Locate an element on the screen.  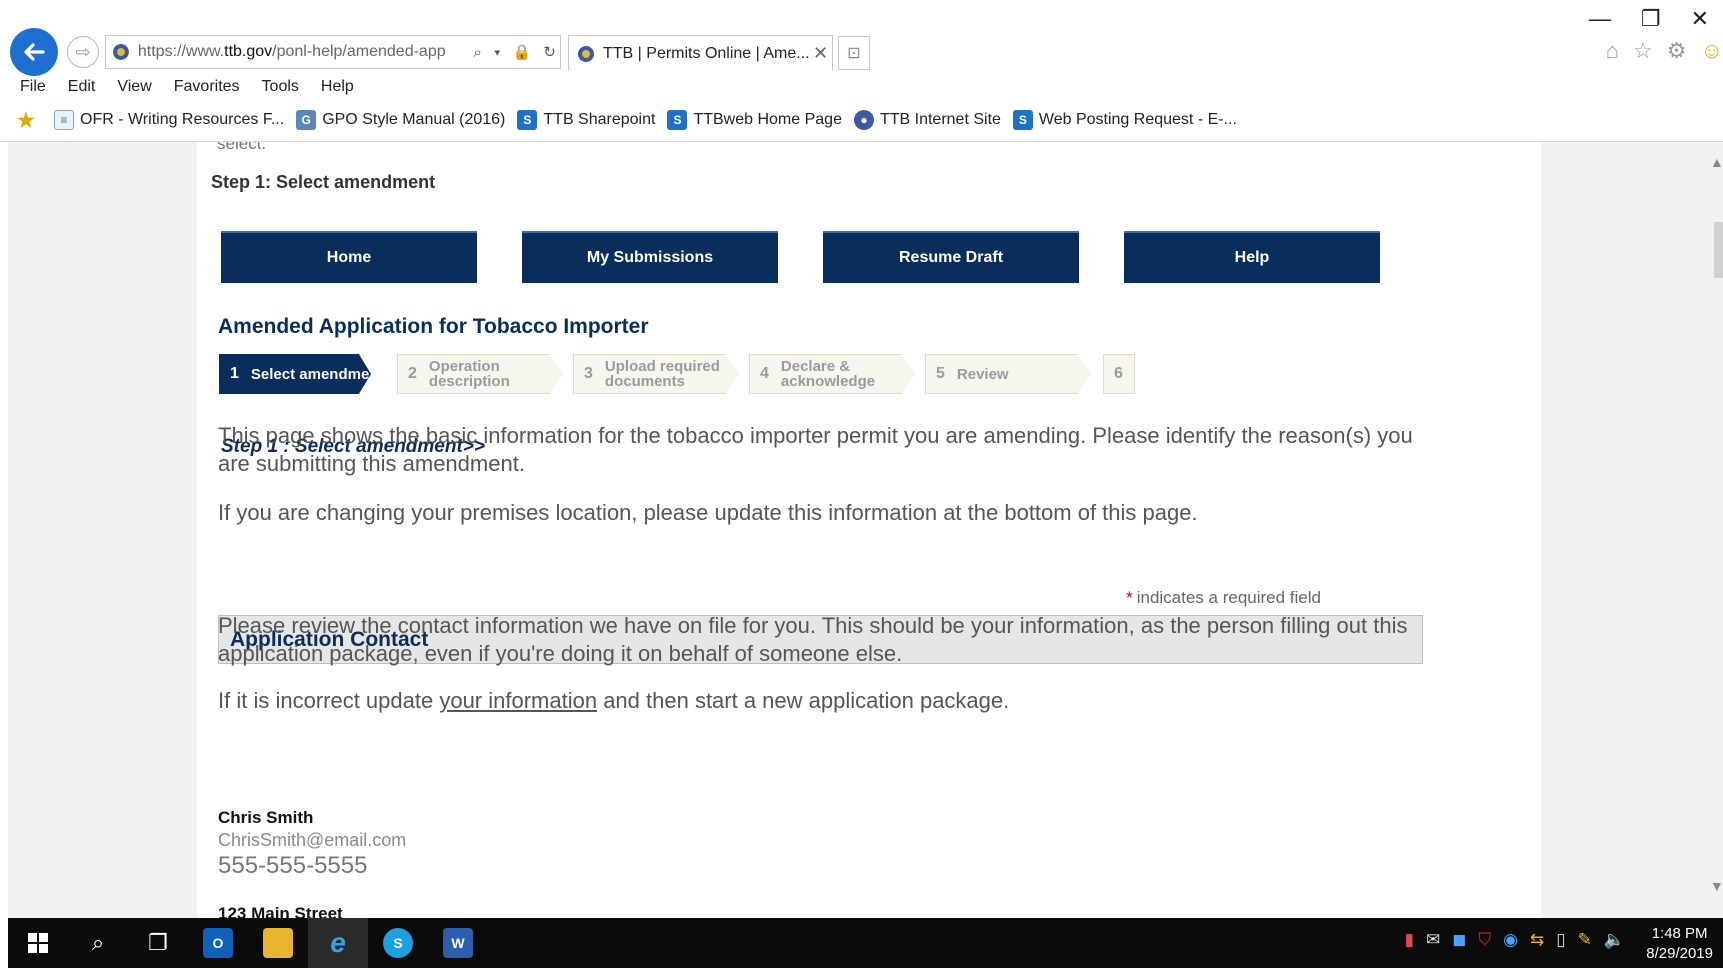
word-button: W is located at coordinates (458, 943).